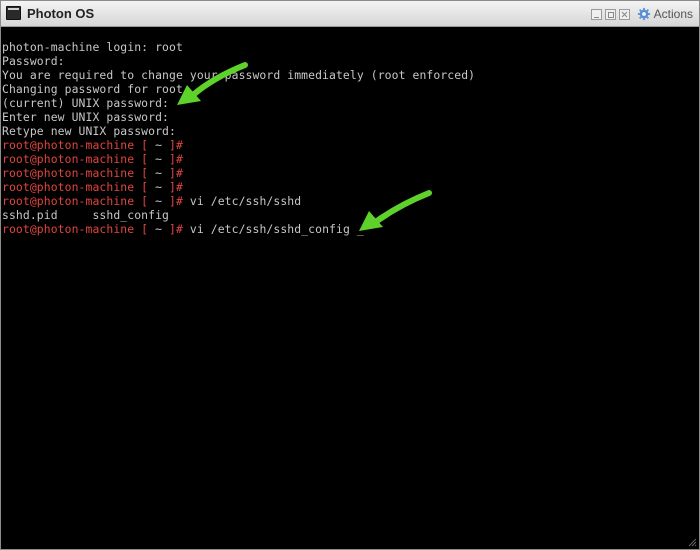  I want to click on terminal-line: Retype new UNIX password:, so click(89, 131).